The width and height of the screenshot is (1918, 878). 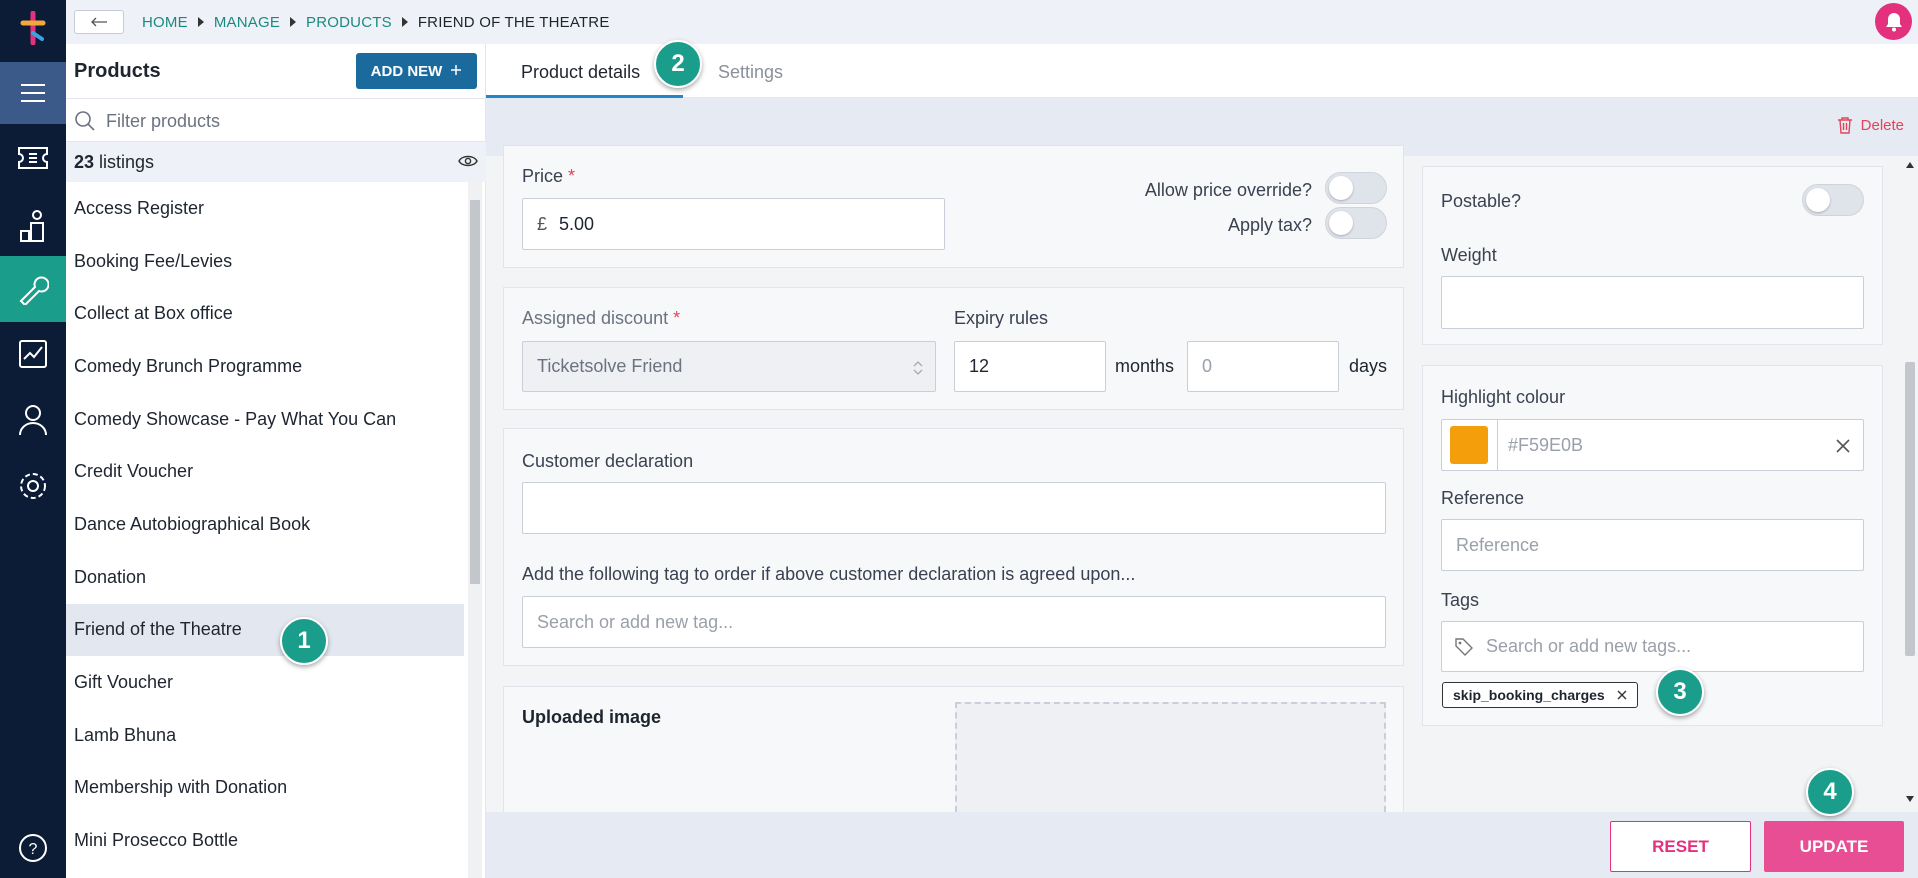 What do you see at coordinates (1680, 692) in the screenshot?
I see `step-badge-3: 3` at bounding box center [1680, 692].